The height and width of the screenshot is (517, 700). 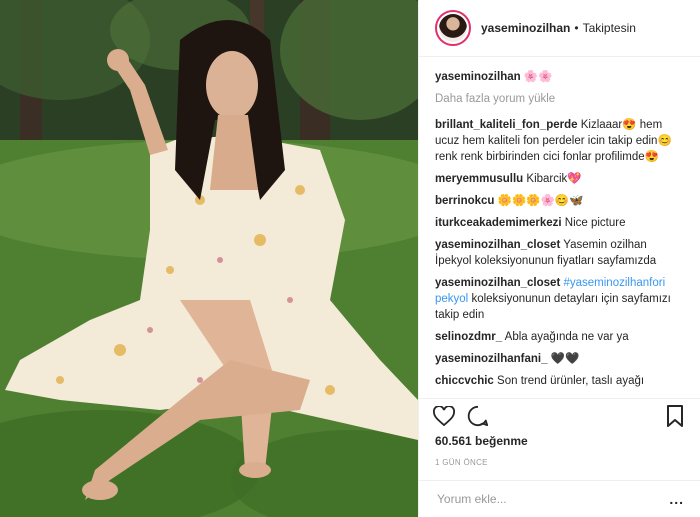 I want to click on comment-username: selinozdmr_, so click(x=468, y=337).